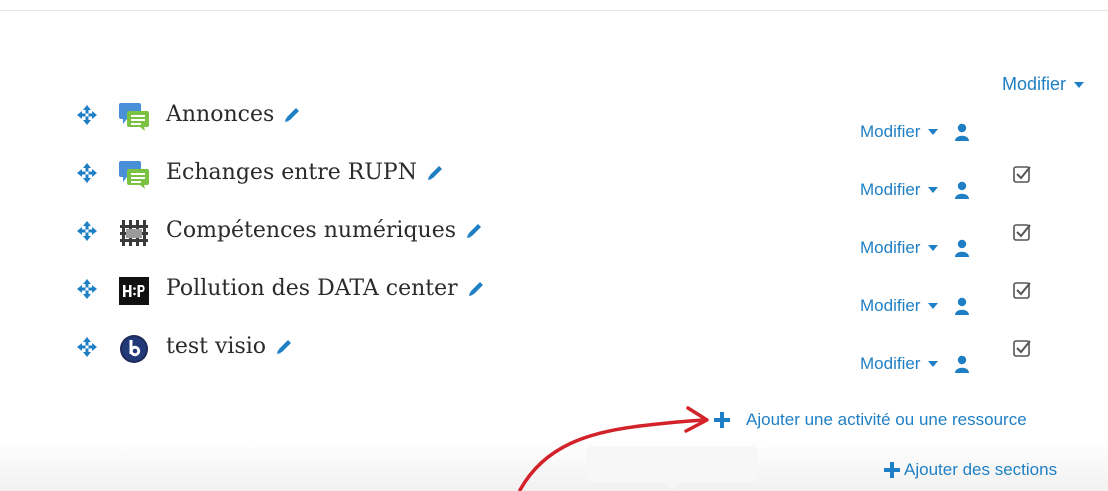 This screenshot has width=1108, height=491. I want to click on activity-link: Pollution des DATA center, so click(326, 288).